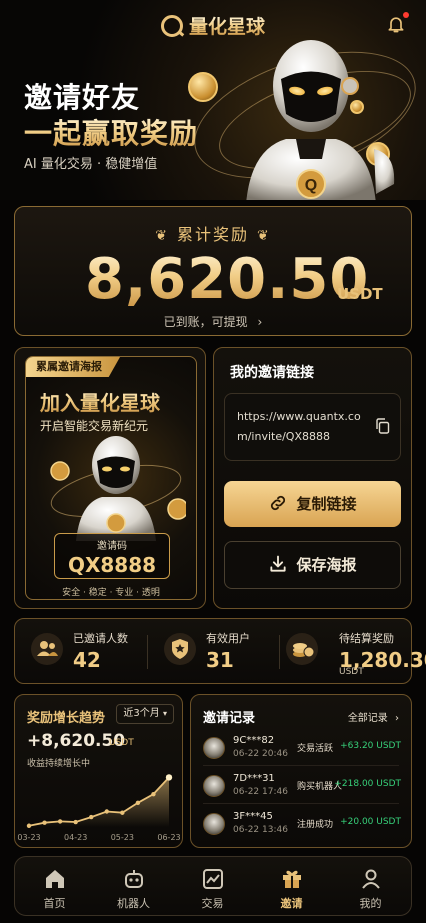 This screenshot has width=426, height=923. Describe the element at coordinates (54, 903) in the screenshot. I see `nav-label: 首页` at that location.